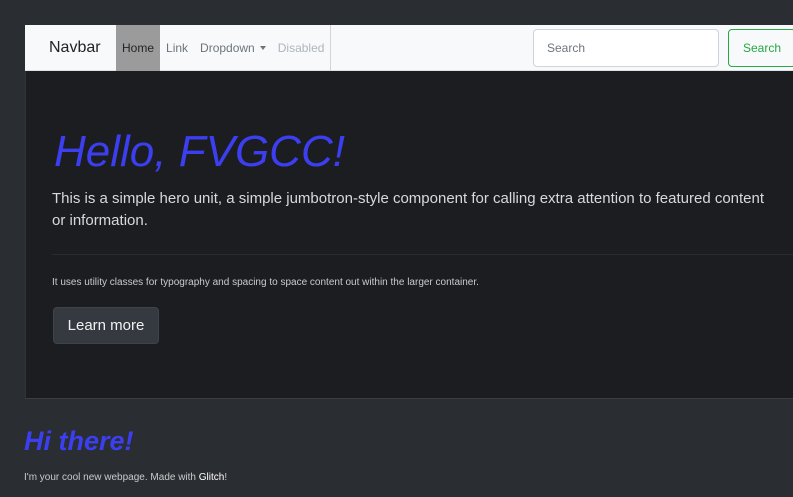 The width and height of the screenshot is (793, 497). I want to click on nav-items: Home Link Dropdown Disabled, so click(224, 48).